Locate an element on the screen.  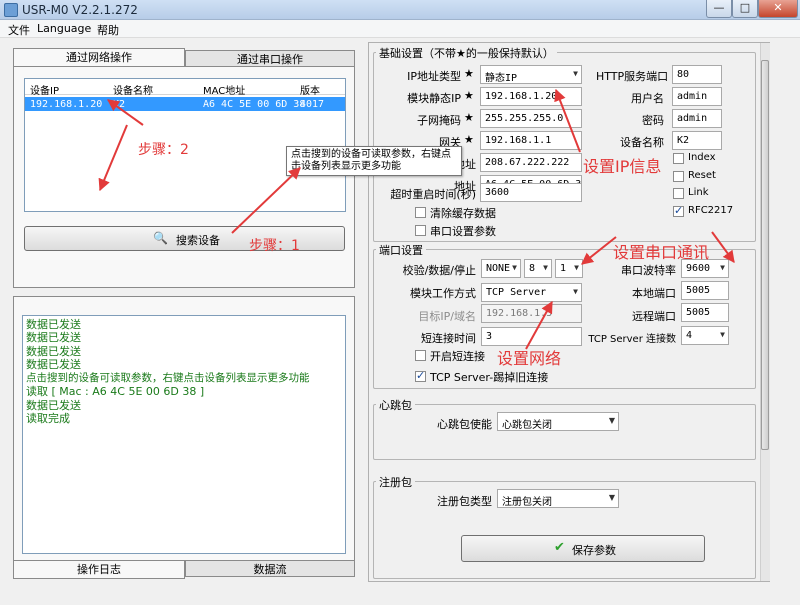
heartbeat-title: 心跳包 is located at coordinates (395, 405).